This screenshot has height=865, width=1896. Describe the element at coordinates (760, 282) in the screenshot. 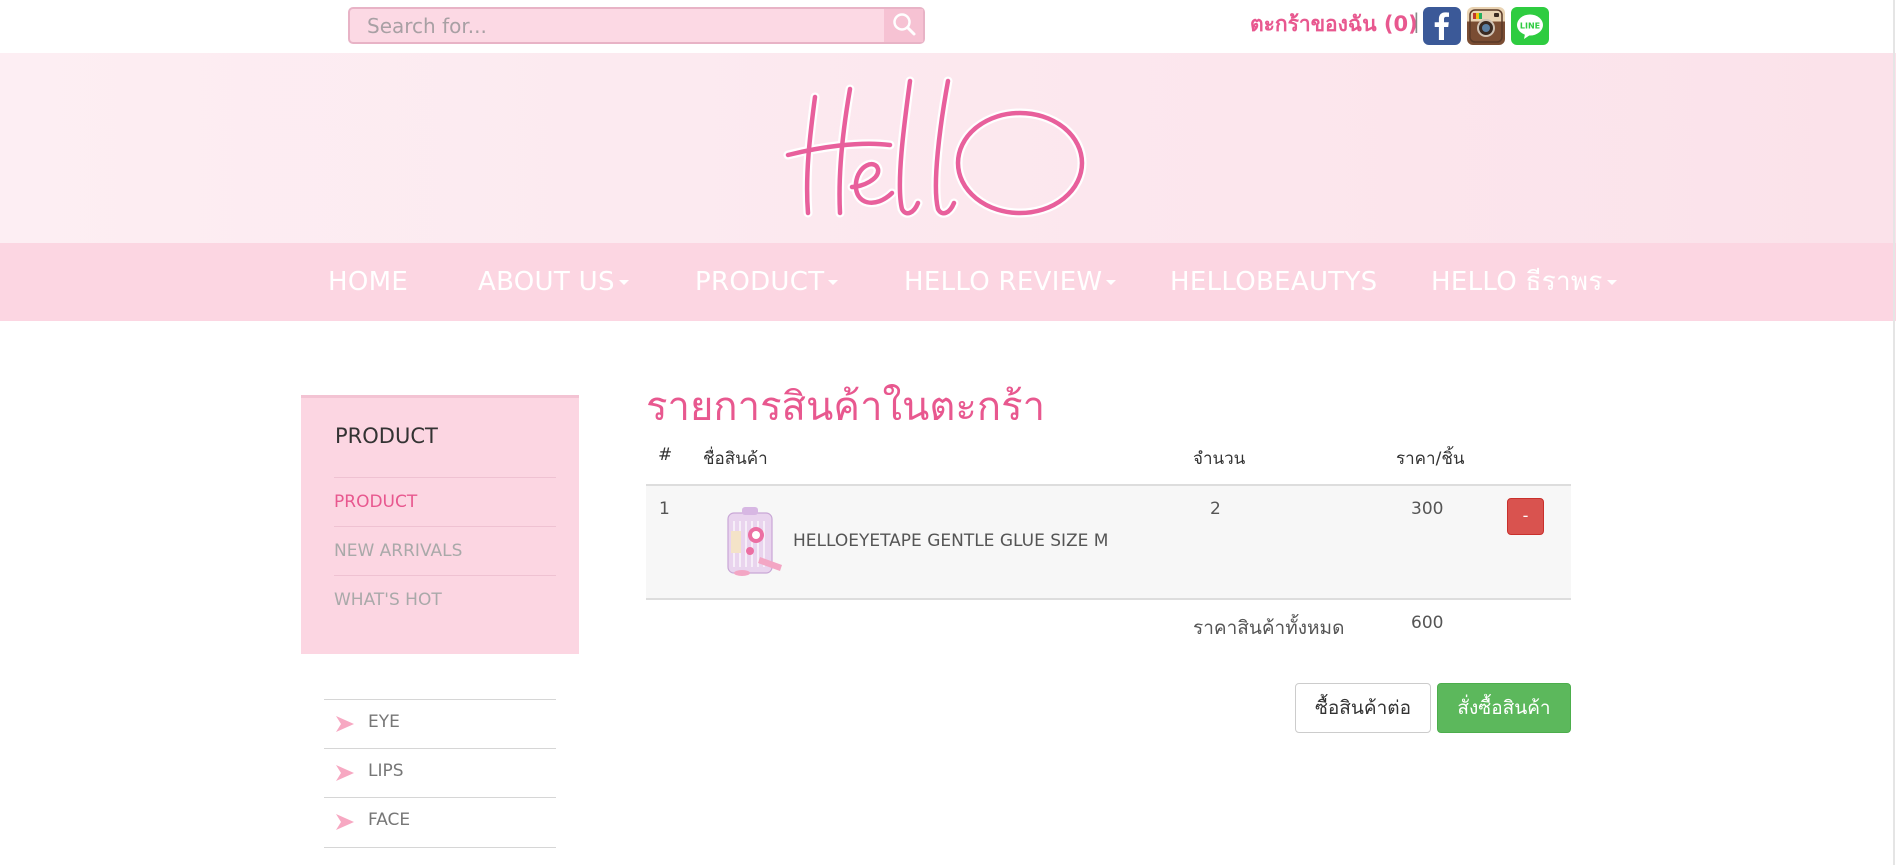

I see `nav-product-label: PRODUCT` at that location.